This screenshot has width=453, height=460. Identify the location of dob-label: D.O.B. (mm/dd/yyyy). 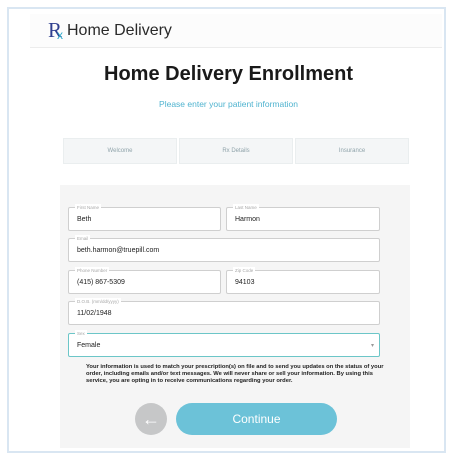
(98, 301).